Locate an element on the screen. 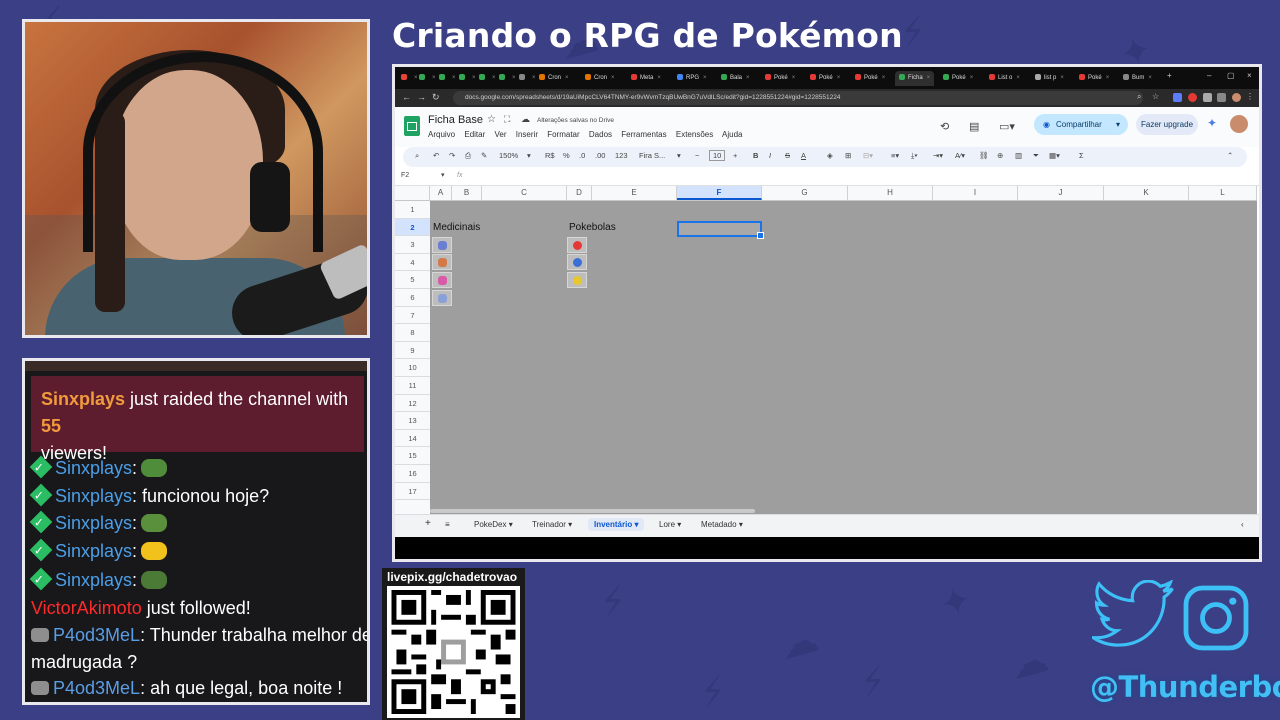 This screenshot has height=720, width=1280. menu-ajuda: Ajuda is located at coordinates (732, 134).